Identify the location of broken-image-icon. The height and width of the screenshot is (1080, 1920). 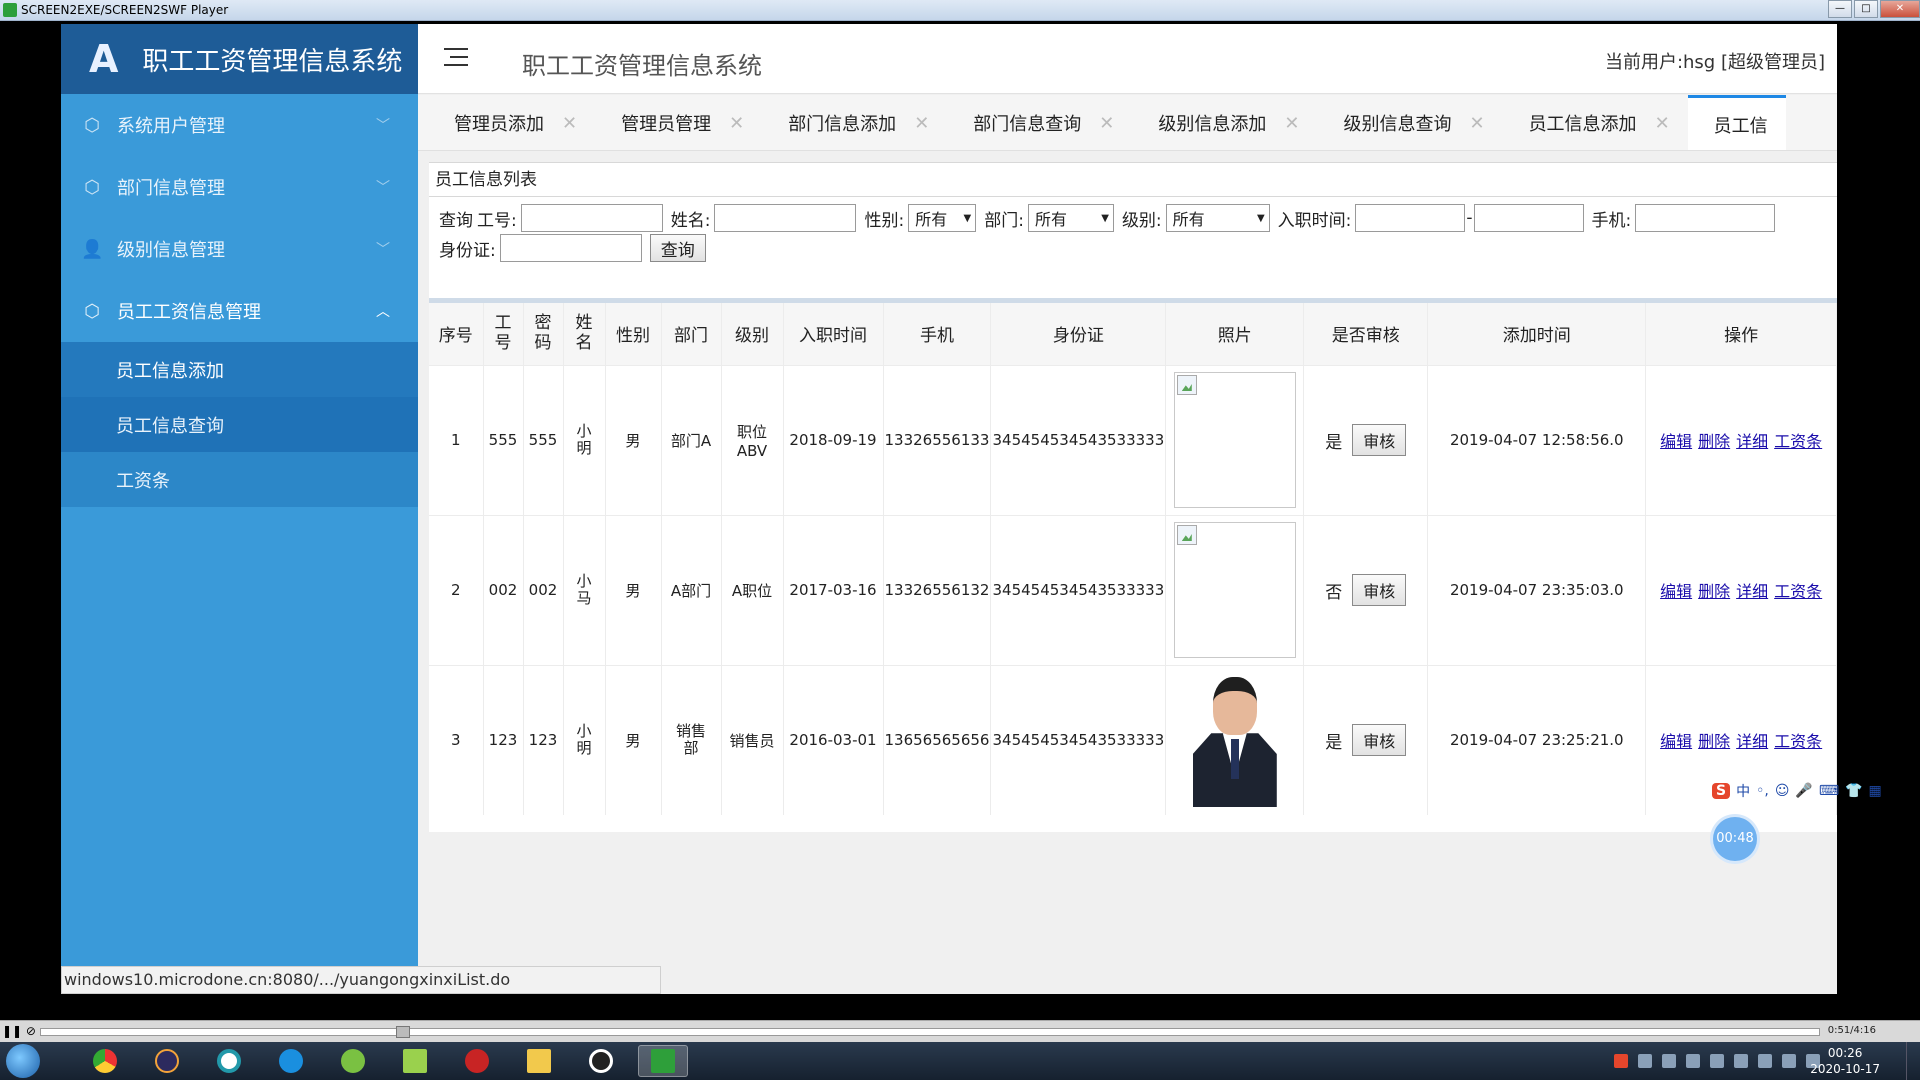
(1186, 385).